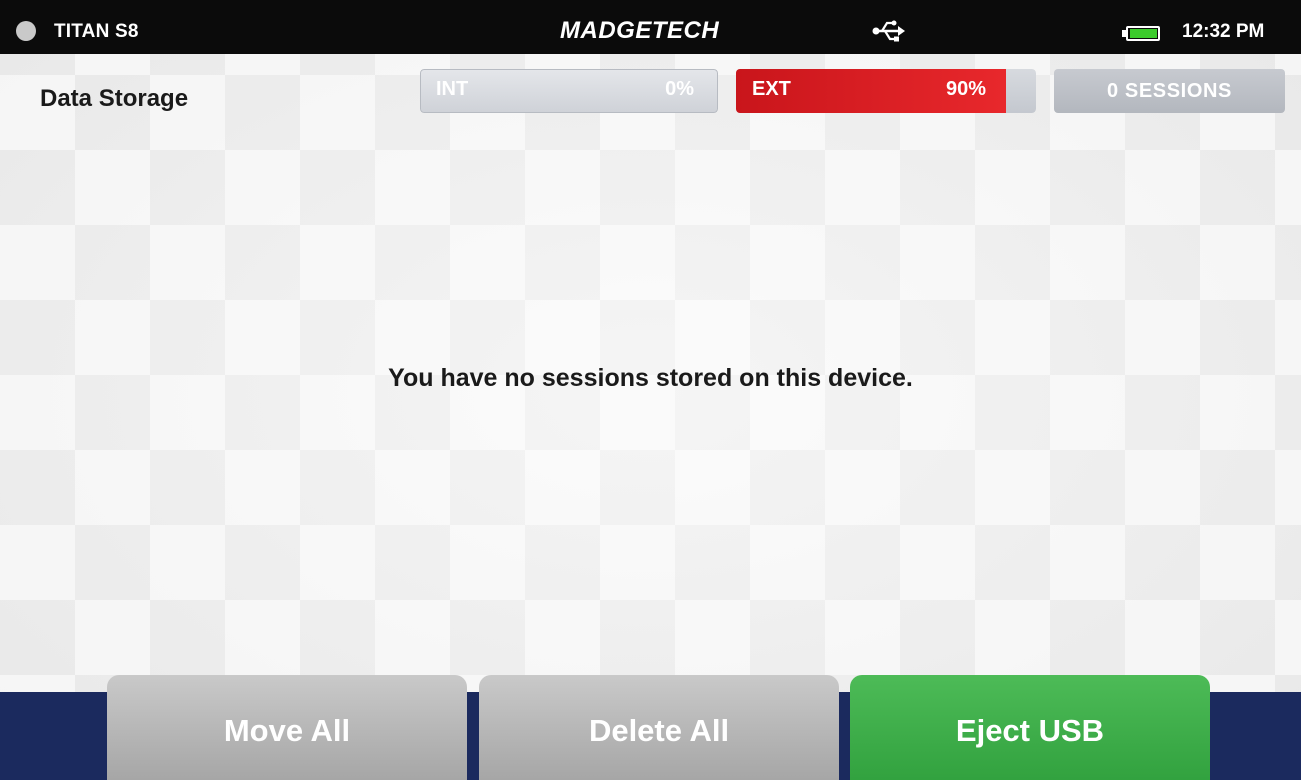 This screenshot has width=1301, height=780. I want to click on eject-usb-button: Eject USB, so click(1030, 727).